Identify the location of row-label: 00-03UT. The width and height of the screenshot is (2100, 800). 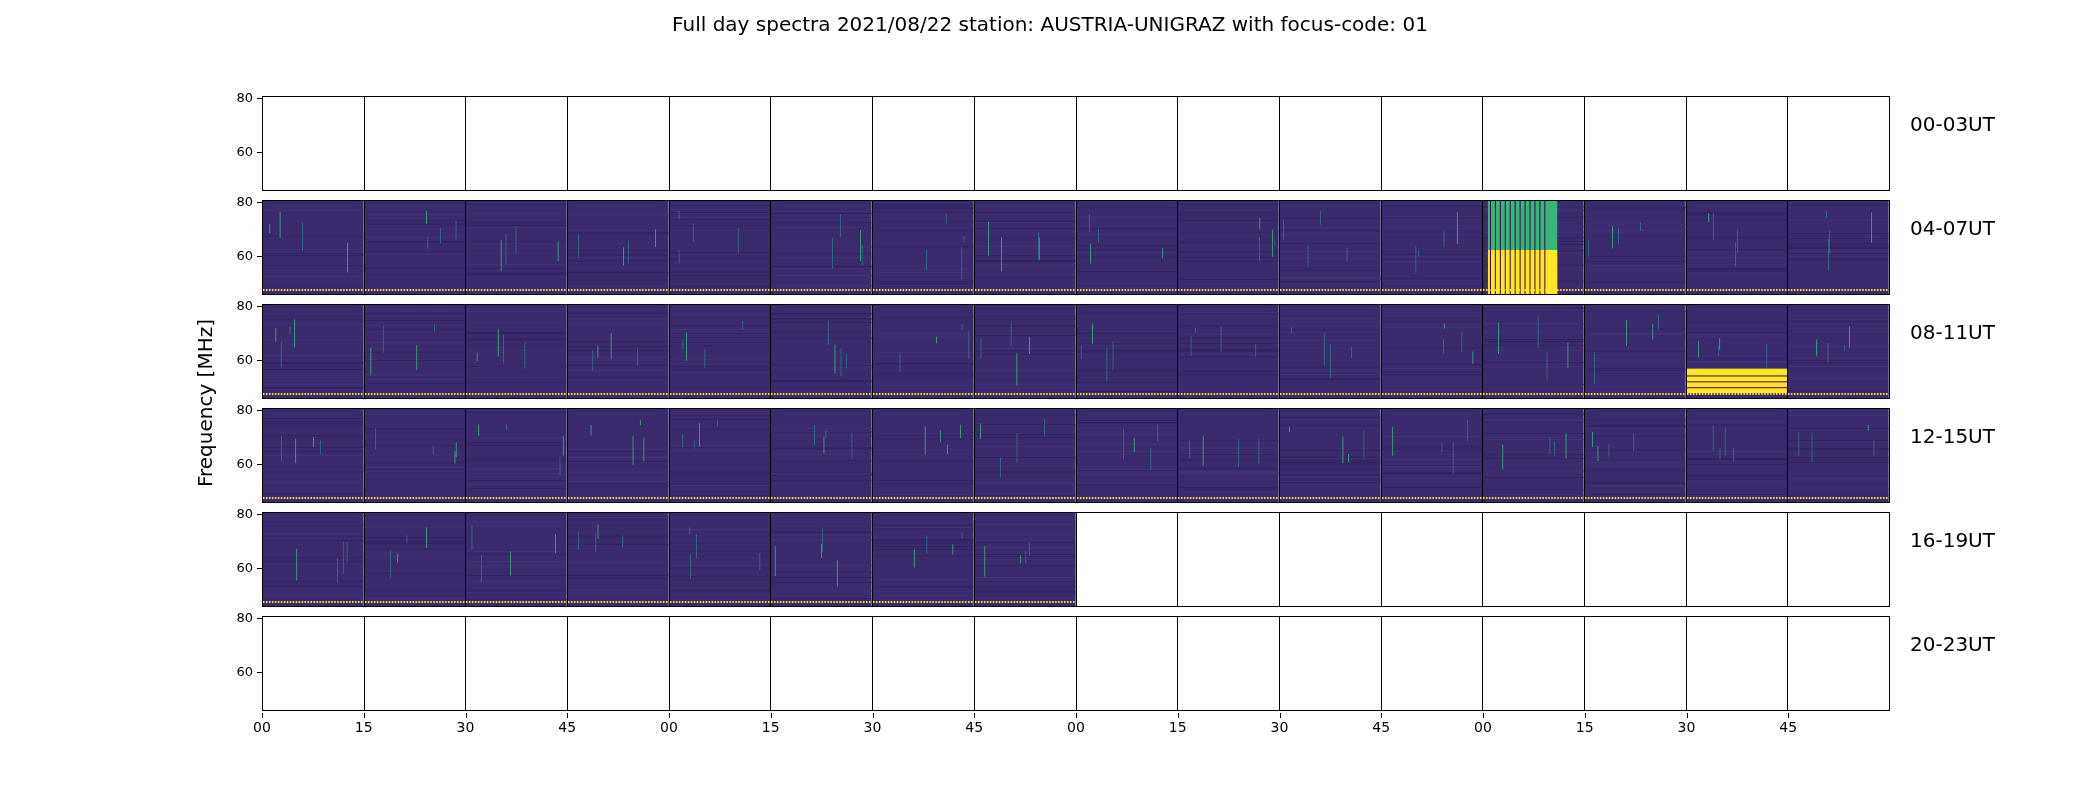
(1952, 124).